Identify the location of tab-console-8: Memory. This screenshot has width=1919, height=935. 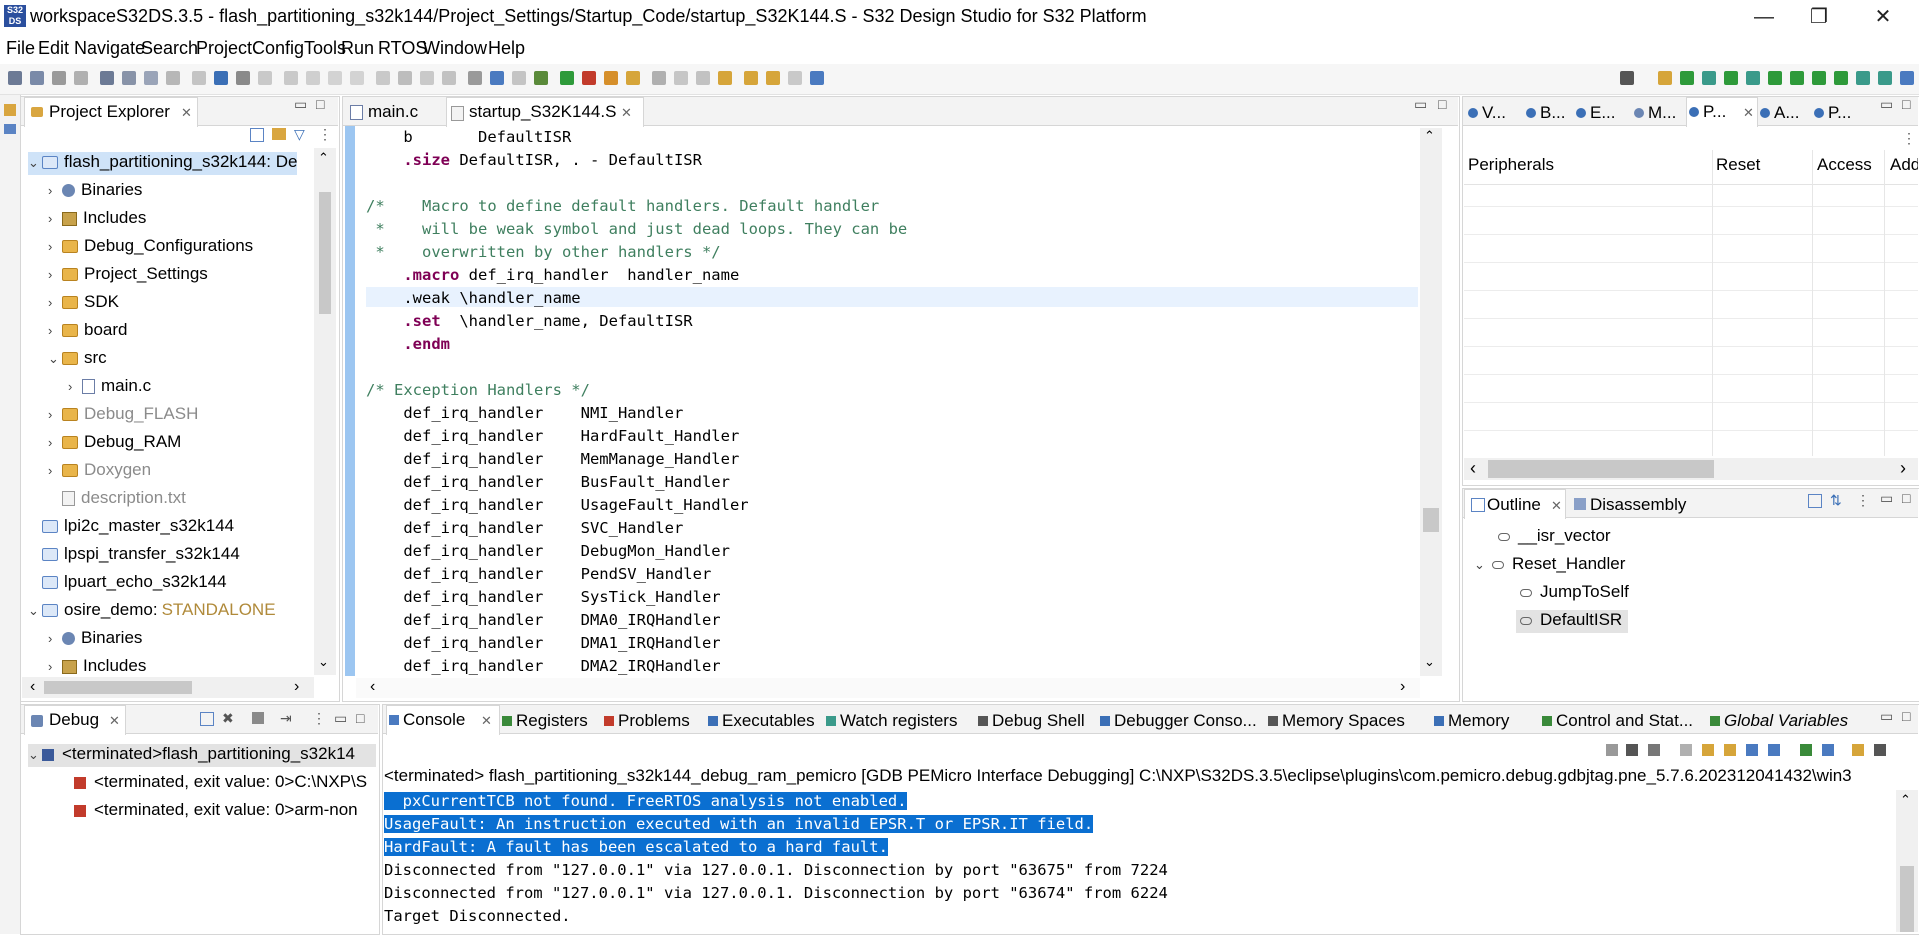
(1485, 720).